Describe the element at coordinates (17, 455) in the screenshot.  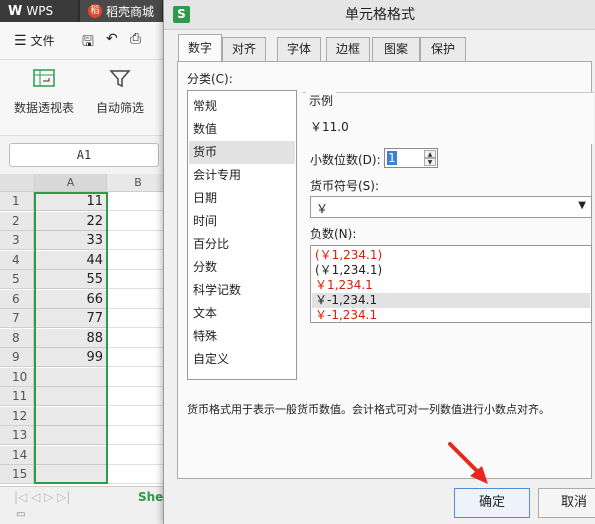
I see `row-header: 14` at that location.